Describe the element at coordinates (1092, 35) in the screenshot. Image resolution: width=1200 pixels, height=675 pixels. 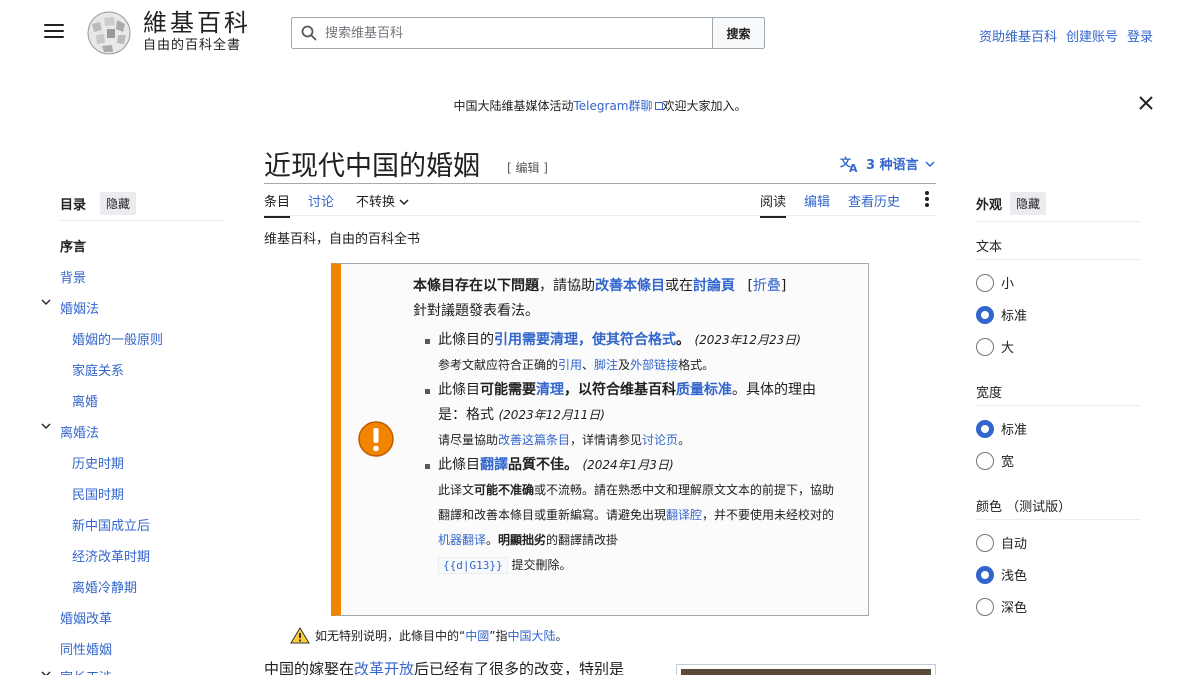
I see `create-account-link: 创建账号` at that location.